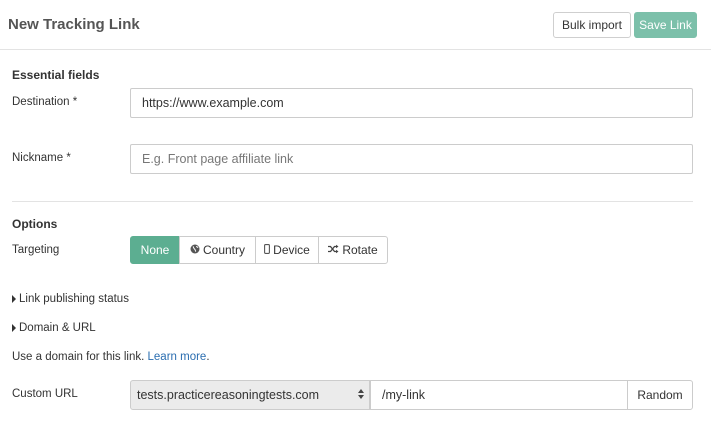 This screenshot has height=428, width=711. Describe the element at coordinates (592, 25) in the screenshot. I see `bulk-import-button: Bulk import` at that location.